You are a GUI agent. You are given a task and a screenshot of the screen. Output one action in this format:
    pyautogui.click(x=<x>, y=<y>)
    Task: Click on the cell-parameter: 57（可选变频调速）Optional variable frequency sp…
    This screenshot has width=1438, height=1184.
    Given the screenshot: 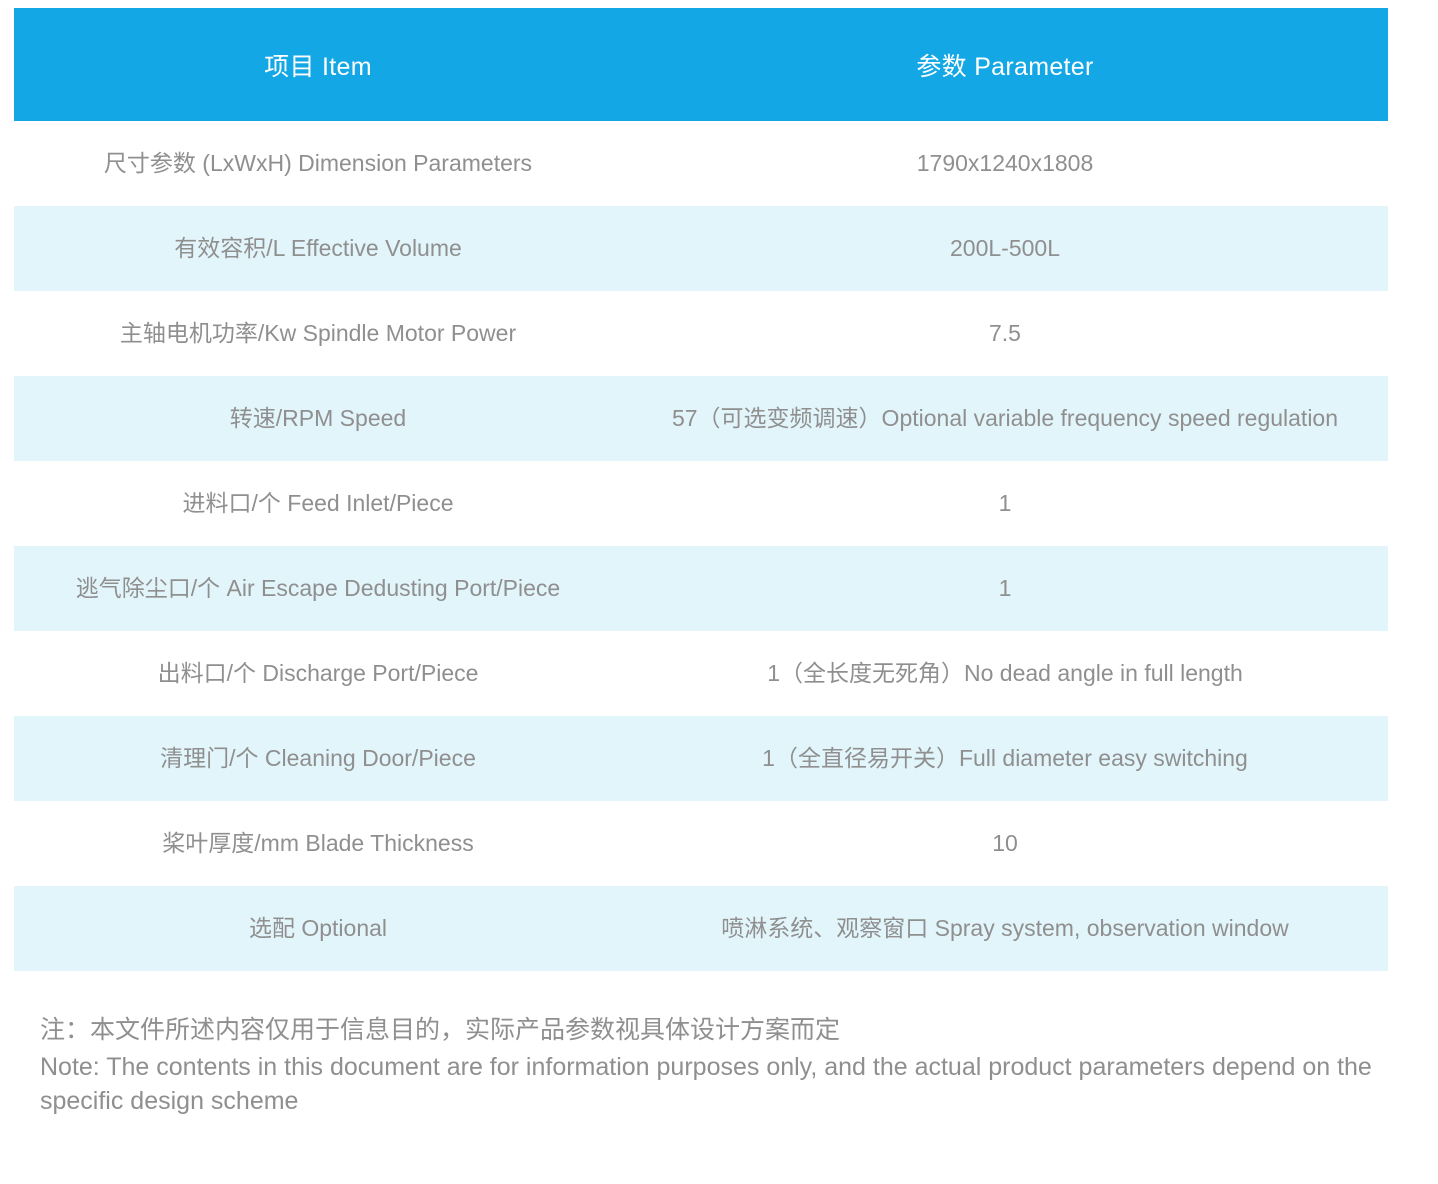 What is the action you would take?
    pyautogui.click(x=1005, y=418)
    